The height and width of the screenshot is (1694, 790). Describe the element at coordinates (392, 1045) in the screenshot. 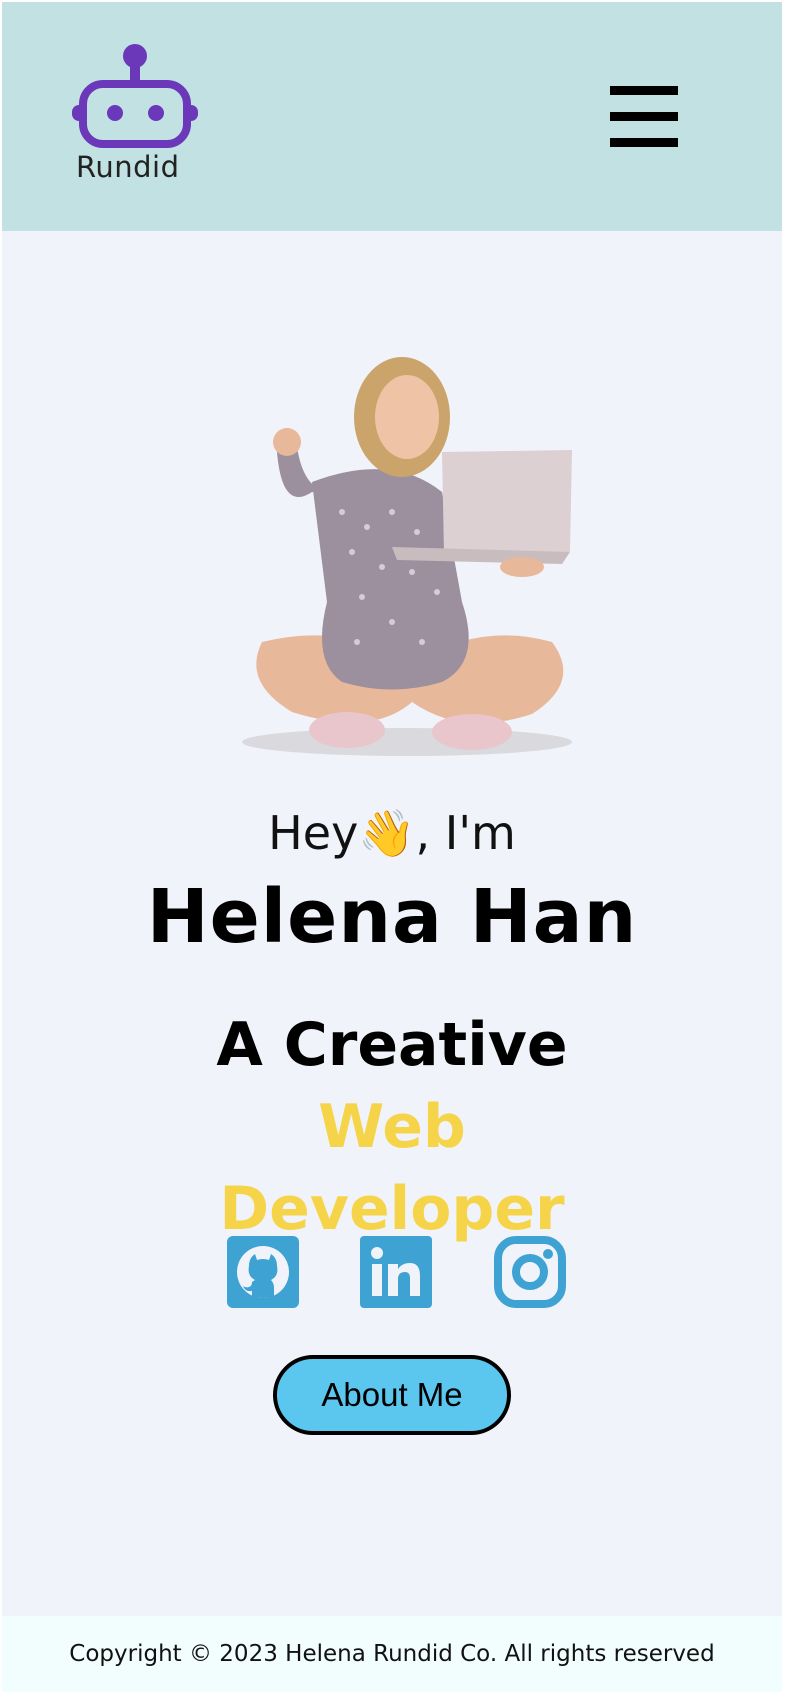

I see `role-prefix: A Creative` at that location.